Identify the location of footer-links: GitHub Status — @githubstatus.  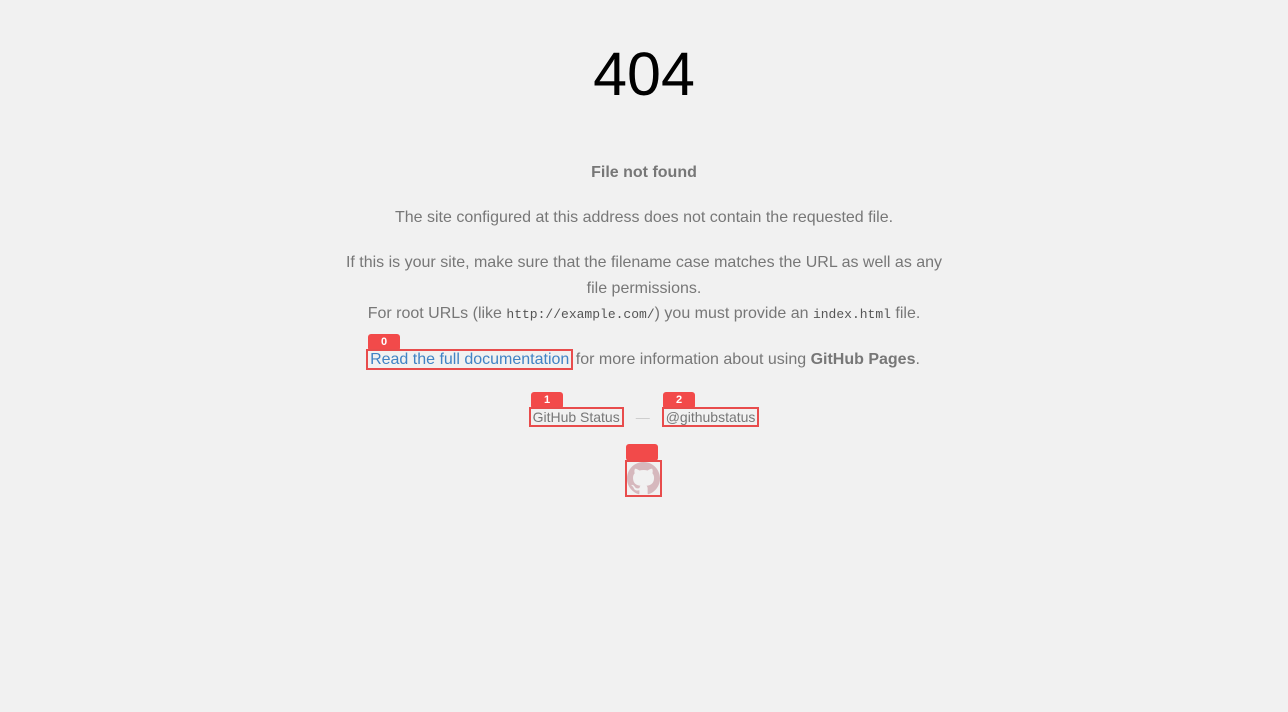
(644, 417).